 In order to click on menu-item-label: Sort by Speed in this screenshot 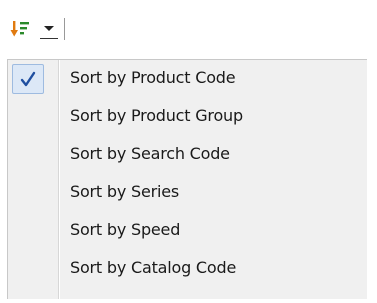, I will do `click(125, 229)`.